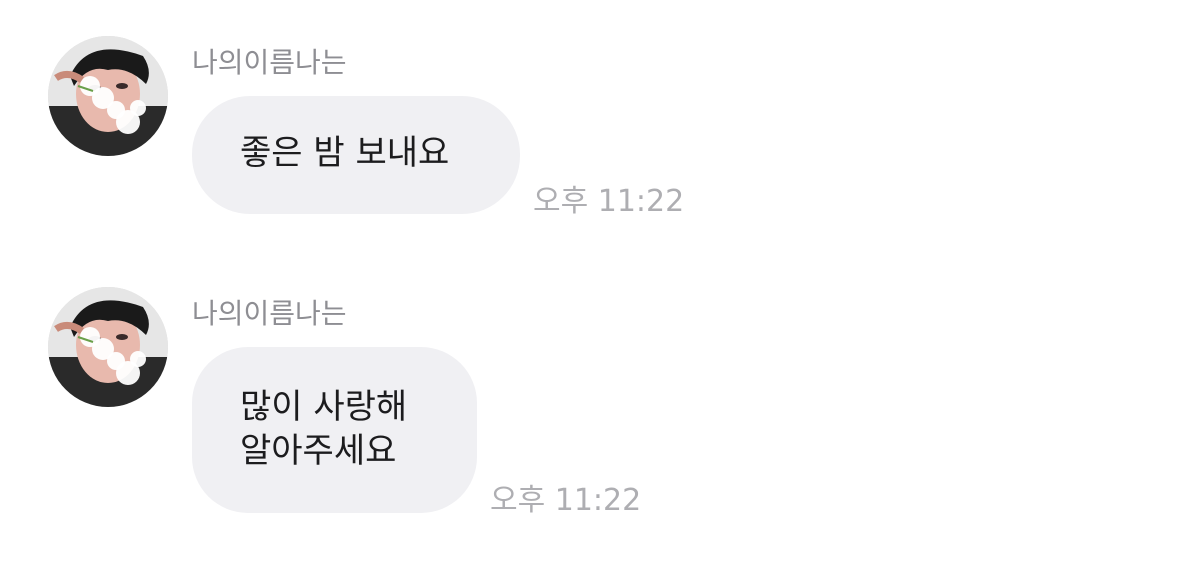  Describe the element at coordinates (345, 153) in the screenshot. I see `message-text: 좋은 밤 보내요` at that location.